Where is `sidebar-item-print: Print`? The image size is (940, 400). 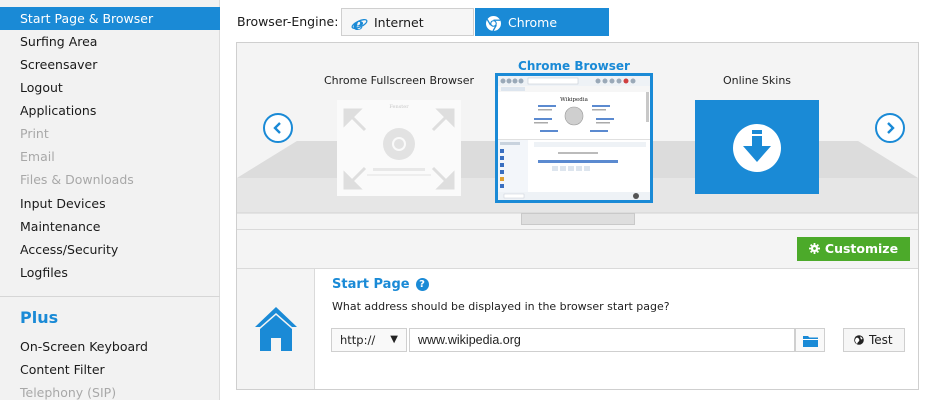
sidebar-item-print: Print is located at coordinates (34, 133).